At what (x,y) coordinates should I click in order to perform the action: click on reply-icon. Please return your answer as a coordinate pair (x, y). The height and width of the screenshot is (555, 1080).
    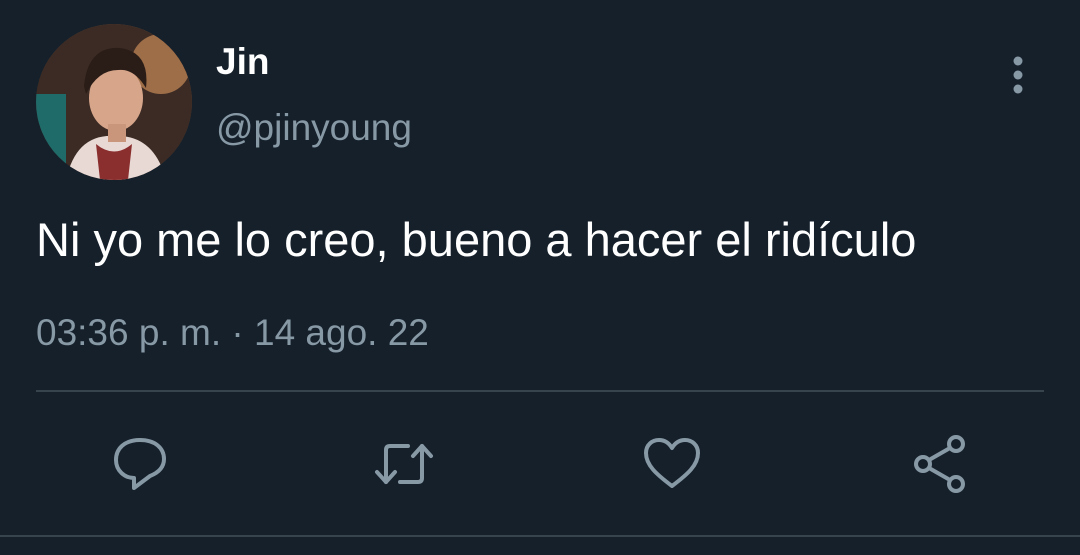
    Looking at the image, I should click on (140, 464).